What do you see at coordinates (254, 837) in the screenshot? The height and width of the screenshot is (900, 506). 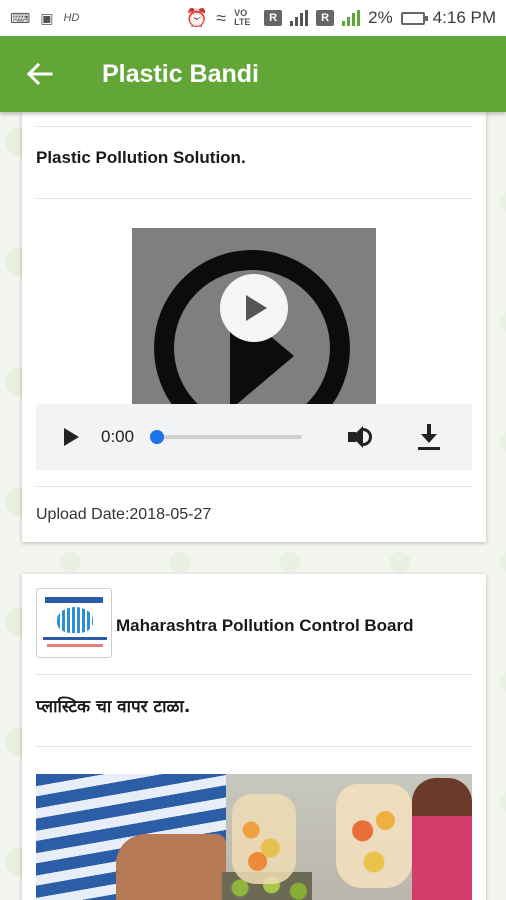 I see `post-image` at bounding box center [254, 837].